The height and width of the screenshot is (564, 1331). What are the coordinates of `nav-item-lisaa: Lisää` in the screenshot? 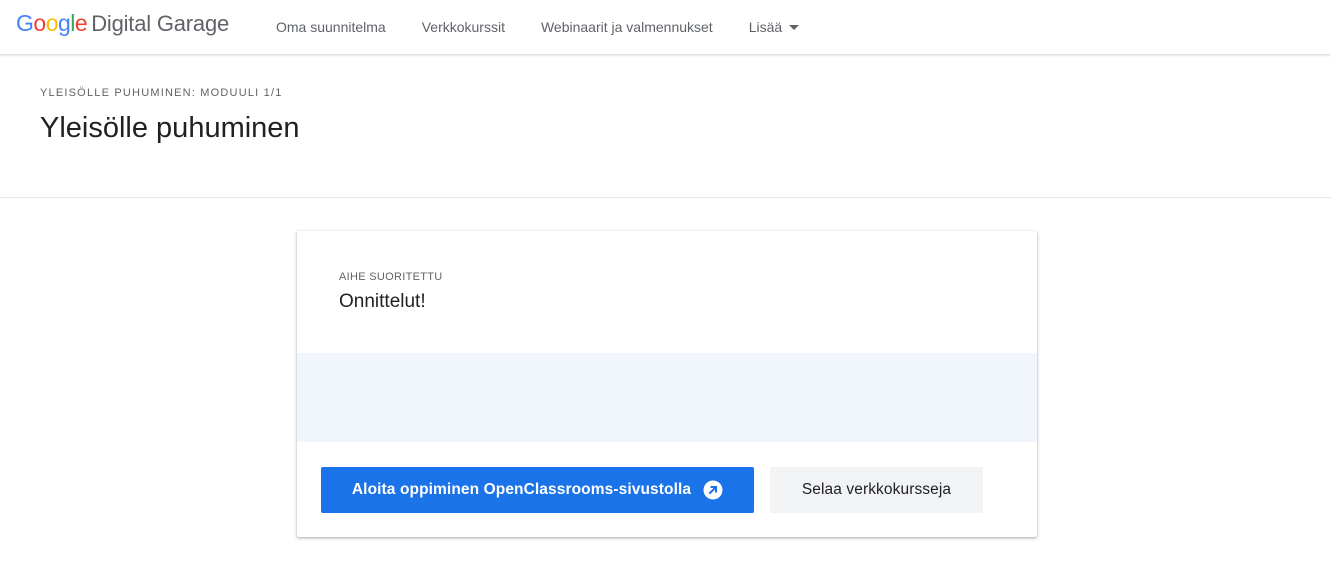 It's located at (774, 27).